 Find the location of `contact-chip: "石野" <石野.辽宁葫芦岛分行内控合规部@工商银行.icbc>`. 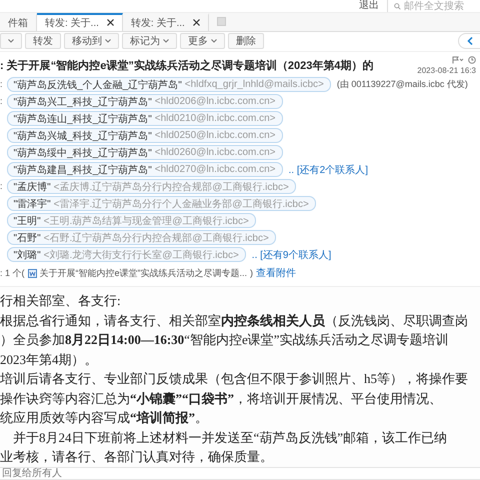

contact-chip: "石野" <石野.辽宁葫芦岛分行内控合规部@工商银行.icbc> is located at coordinates (141, 238).